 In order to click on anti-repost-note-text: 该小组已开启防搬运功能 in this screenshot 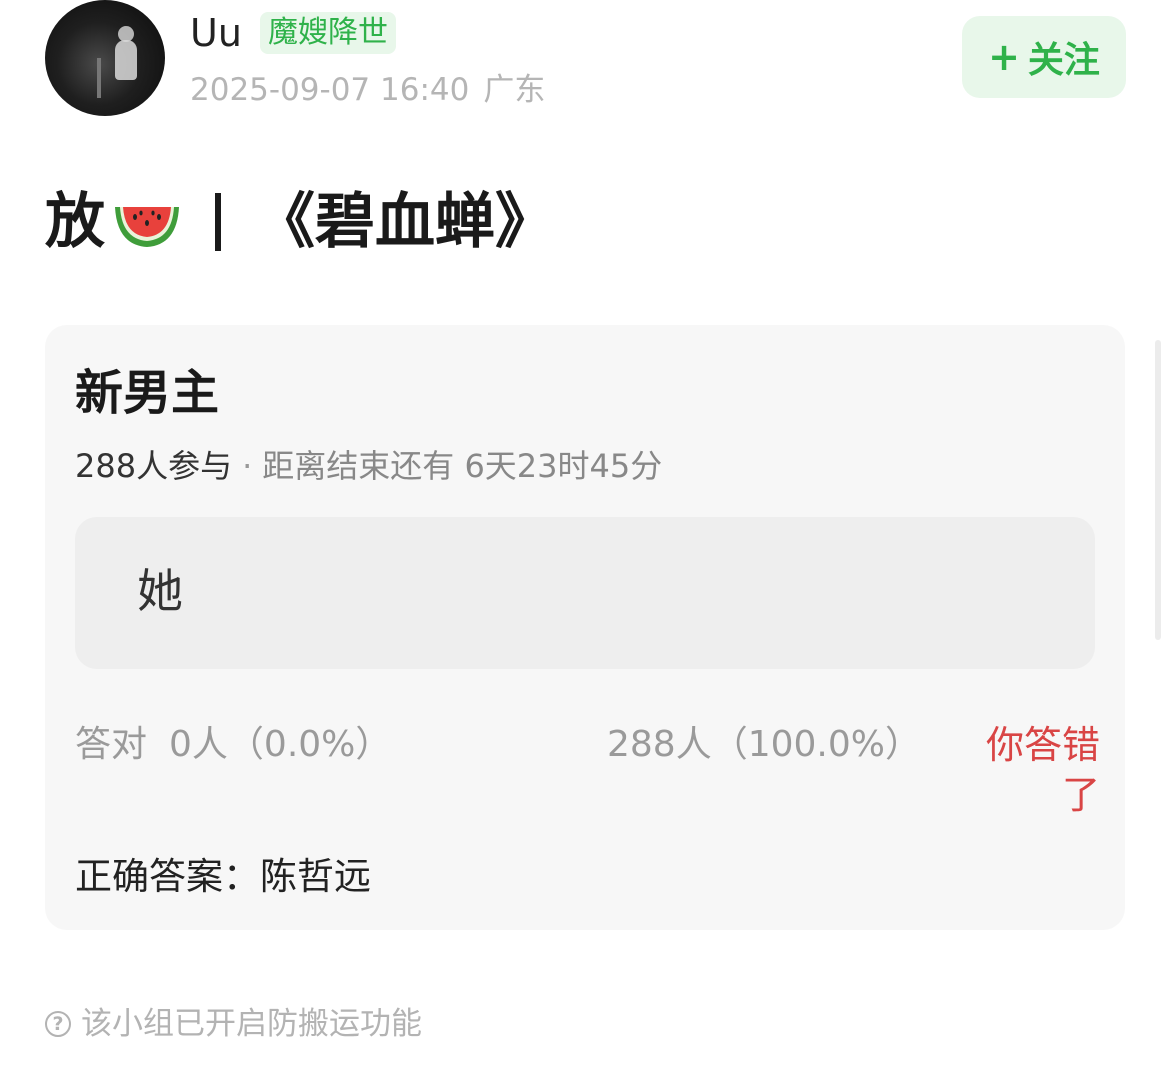, I will do `click(251, 1024)`.